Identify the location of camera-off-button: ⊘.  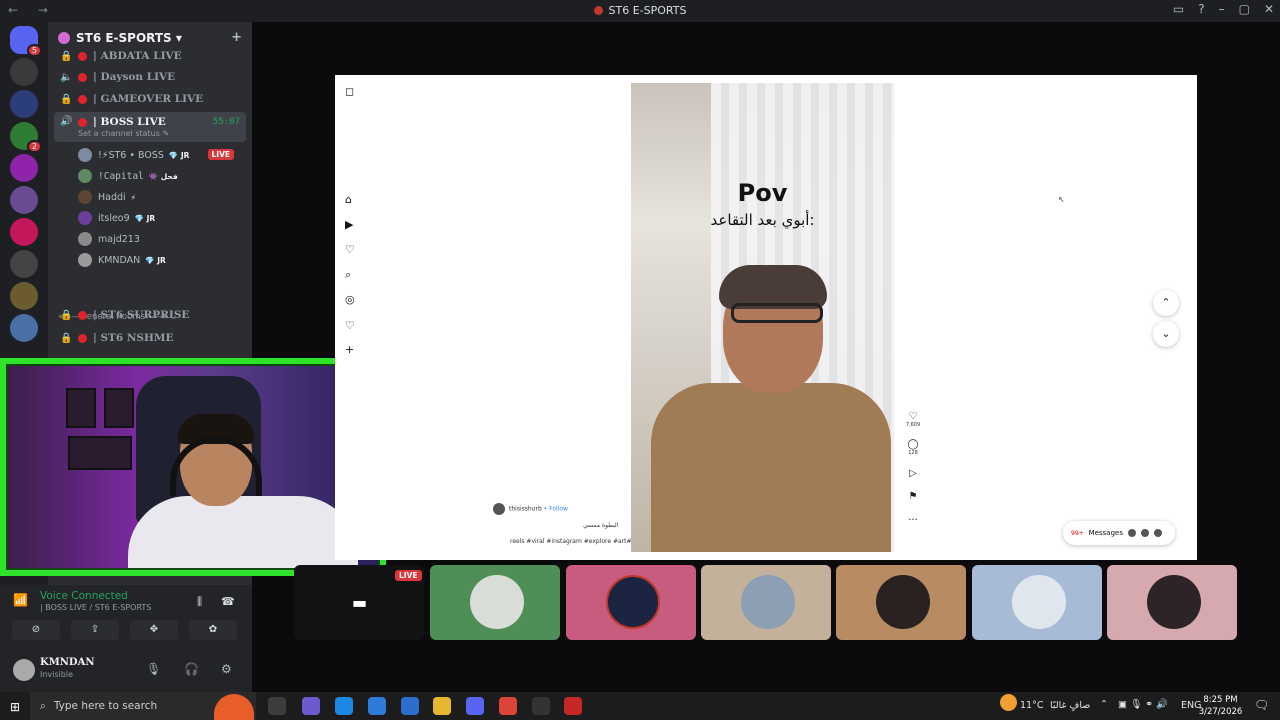
(36, 630).